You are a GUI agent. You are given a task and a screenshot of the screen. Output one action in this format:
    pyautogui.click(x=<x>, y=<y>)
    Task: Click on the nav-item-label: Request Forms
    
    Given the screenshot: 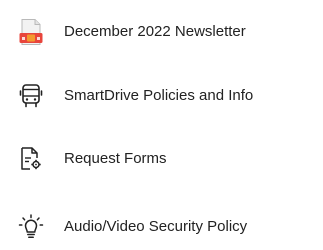 What is the action you would take?
    pyautogui.click(x=115, y=158)
    